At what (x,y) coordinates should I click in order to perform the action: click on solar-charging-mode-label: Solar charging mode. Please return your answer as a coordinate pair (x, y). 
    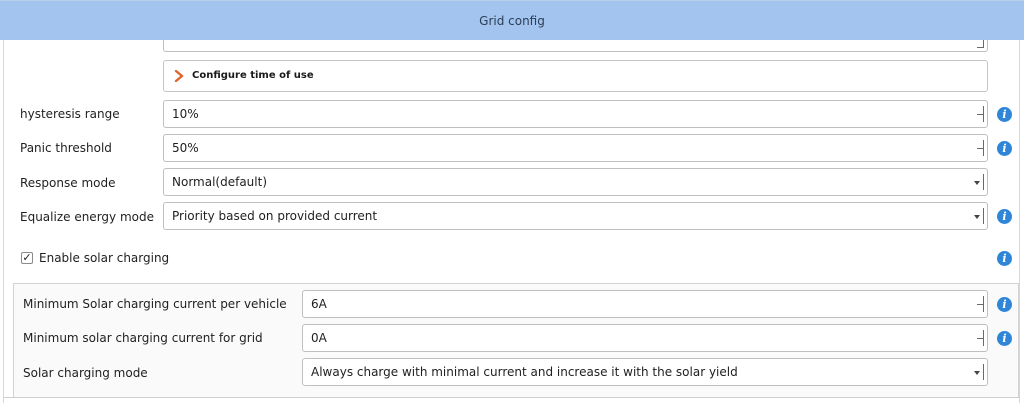
    Looking at the image, I should click on (85, 373).